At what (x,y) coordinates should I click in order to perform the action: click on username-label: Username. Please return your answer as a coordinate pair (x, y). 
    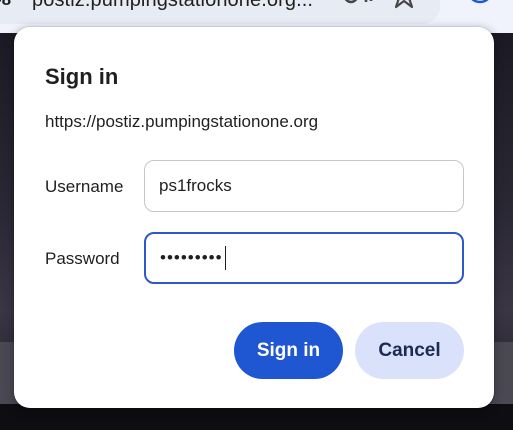
    Looking at the image, I should click on (84, 186).